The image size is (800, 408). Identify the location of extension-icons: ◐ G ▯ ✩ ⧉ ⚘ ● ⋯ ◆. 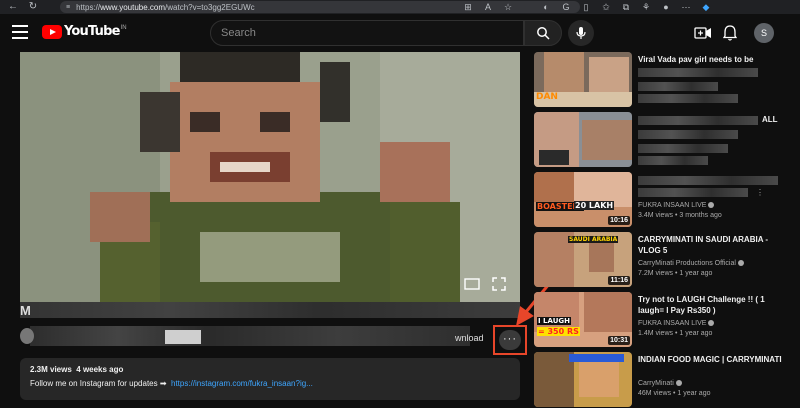
(626, 7).